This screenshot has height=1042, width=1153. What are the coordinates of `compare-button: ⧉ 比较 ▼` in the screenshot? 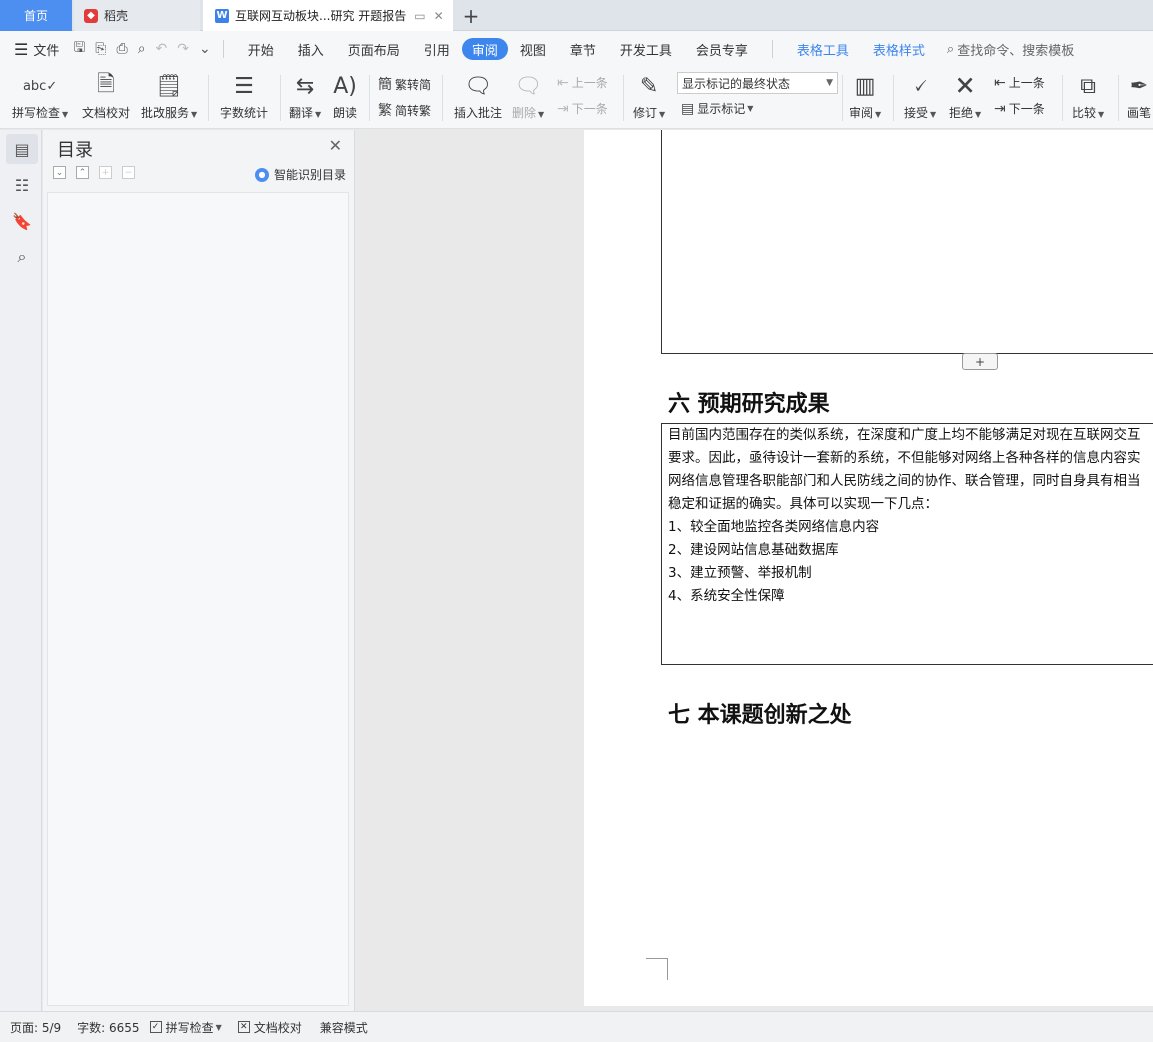 It's located at (1088, 96).